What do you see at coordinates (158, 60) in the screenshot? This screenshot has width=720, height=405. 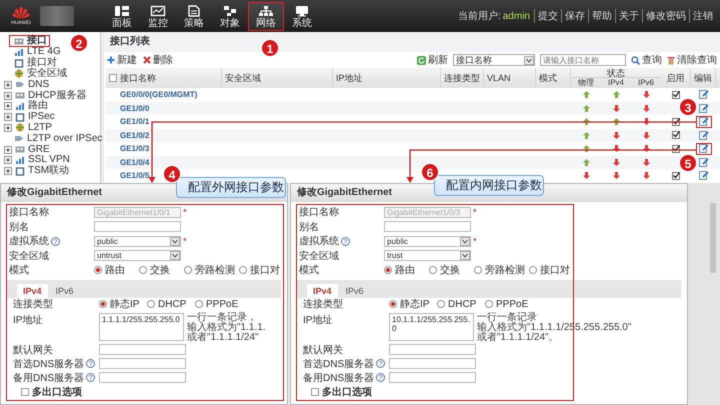 I see `delete-button: 删除` at bounding box center [158, 60].